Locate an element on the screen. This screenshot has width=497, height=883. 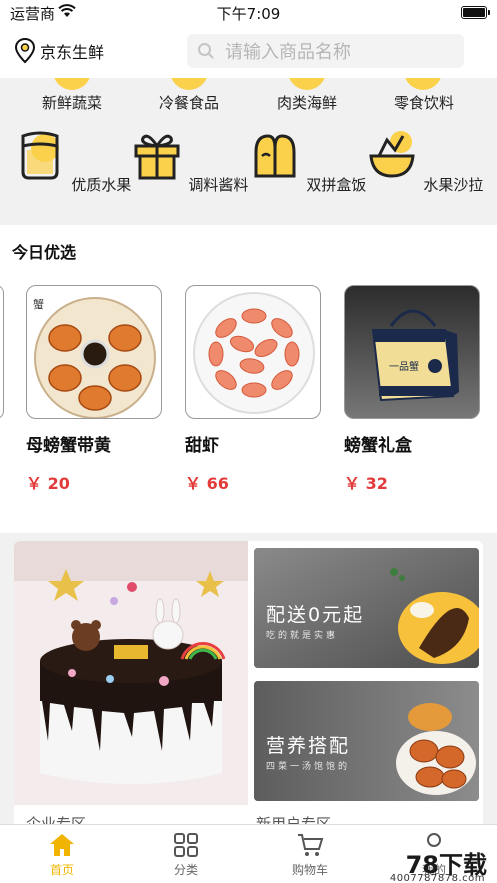
svg-text: 蟹 is located at coordinates (38, 304).